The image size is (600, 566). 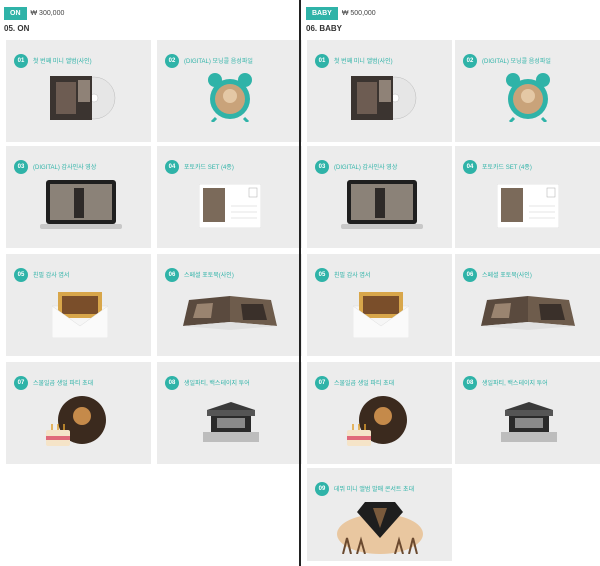 What do you see at coordinates (300, 283) in the screenshot?
I see `panel-divider` at bounding box center [300, 283].